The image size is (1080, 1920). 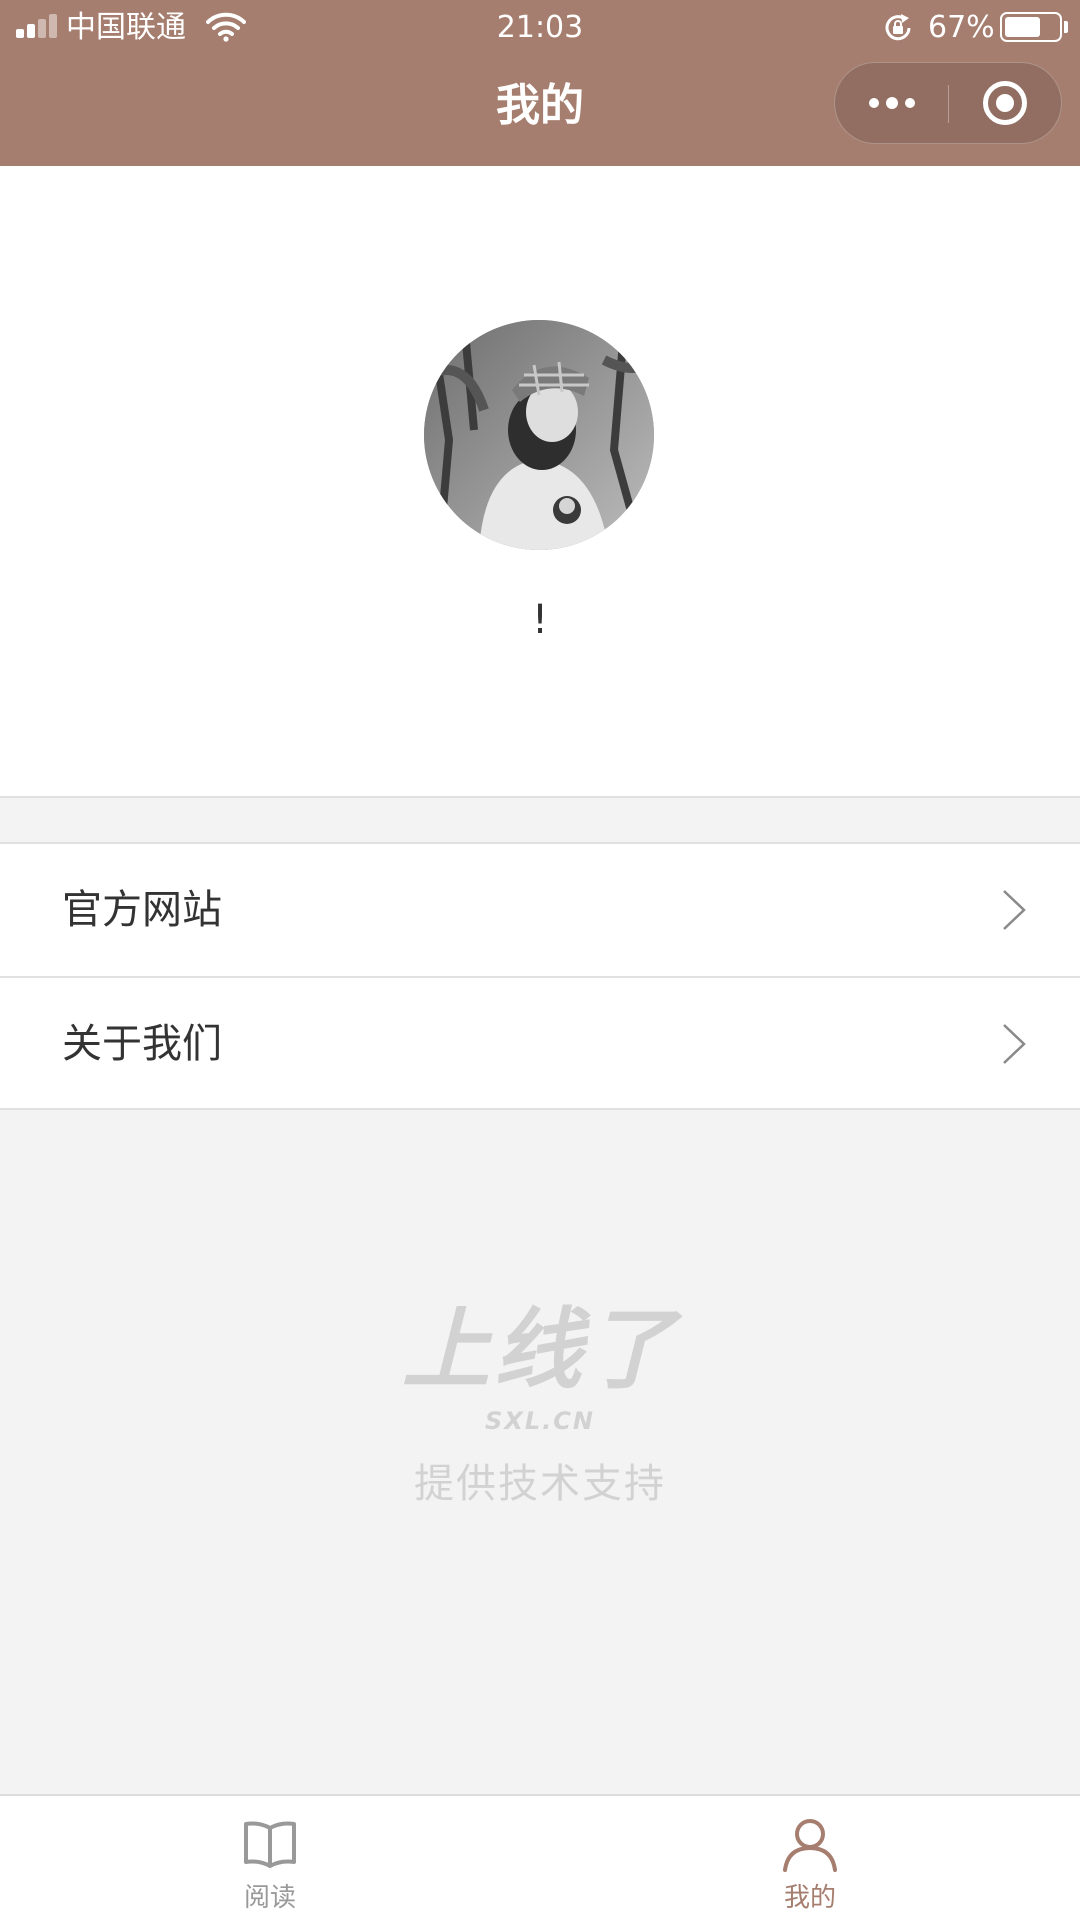 I want to click on menu-item-label: 关于我们, so click(x=142, y=1044).